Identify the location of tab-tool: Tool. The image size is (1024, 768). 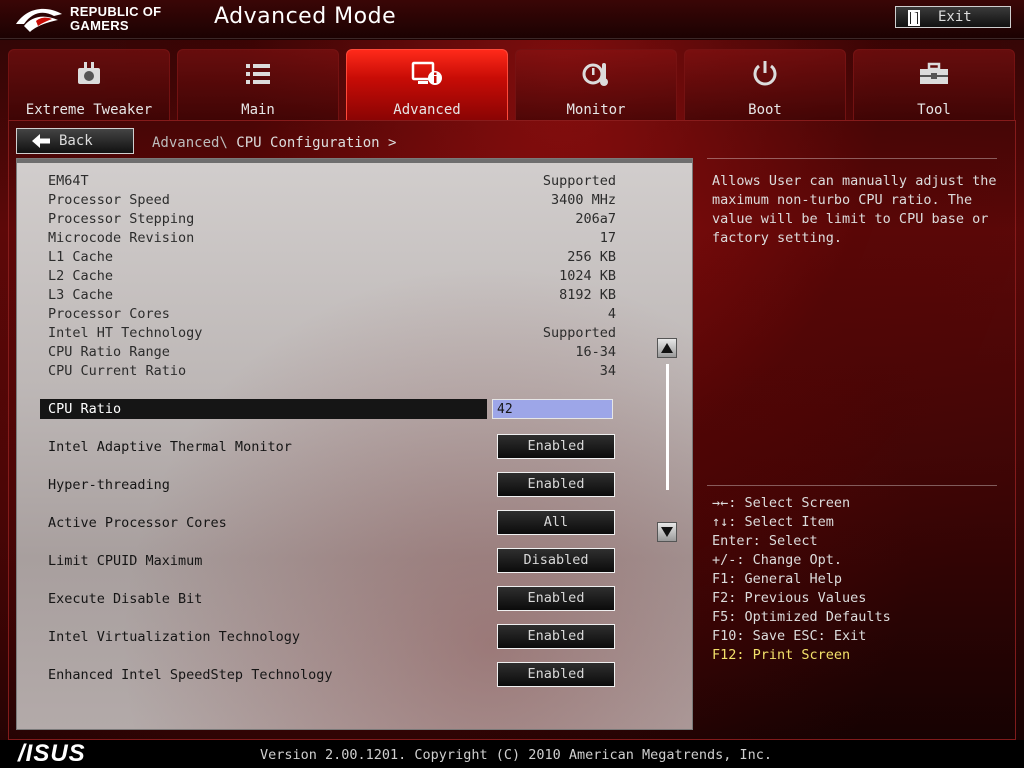
(934, 84).